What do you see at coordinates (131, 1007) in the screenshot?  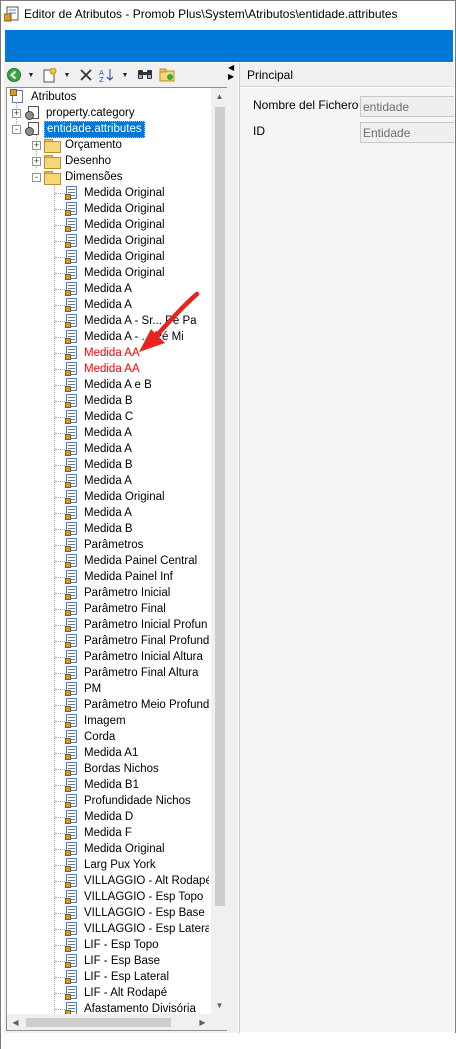 I see `tree-attribute: Afastamento Divisória` at bounding box center [131, 1007].